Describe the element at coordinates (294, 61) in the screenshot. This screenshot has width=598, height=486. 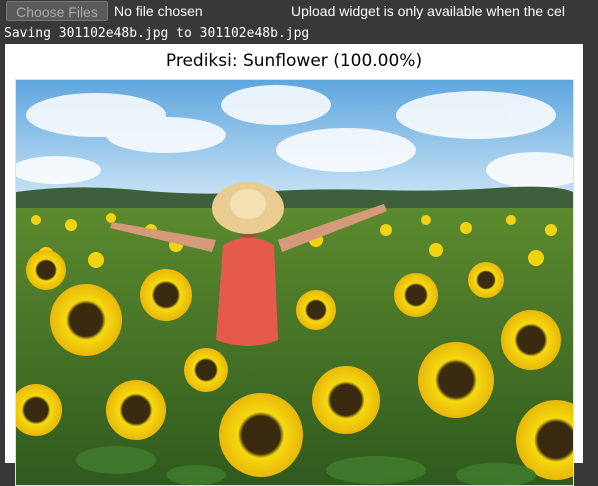
I see `prediction-title: Prediksi: Sunflower (100.00%)` at that location.